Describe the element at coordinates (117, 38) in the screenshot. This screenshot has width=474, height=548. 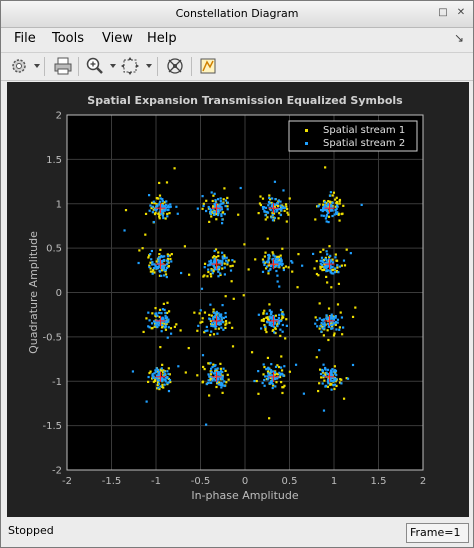
I see `menu-view: View` at that location.